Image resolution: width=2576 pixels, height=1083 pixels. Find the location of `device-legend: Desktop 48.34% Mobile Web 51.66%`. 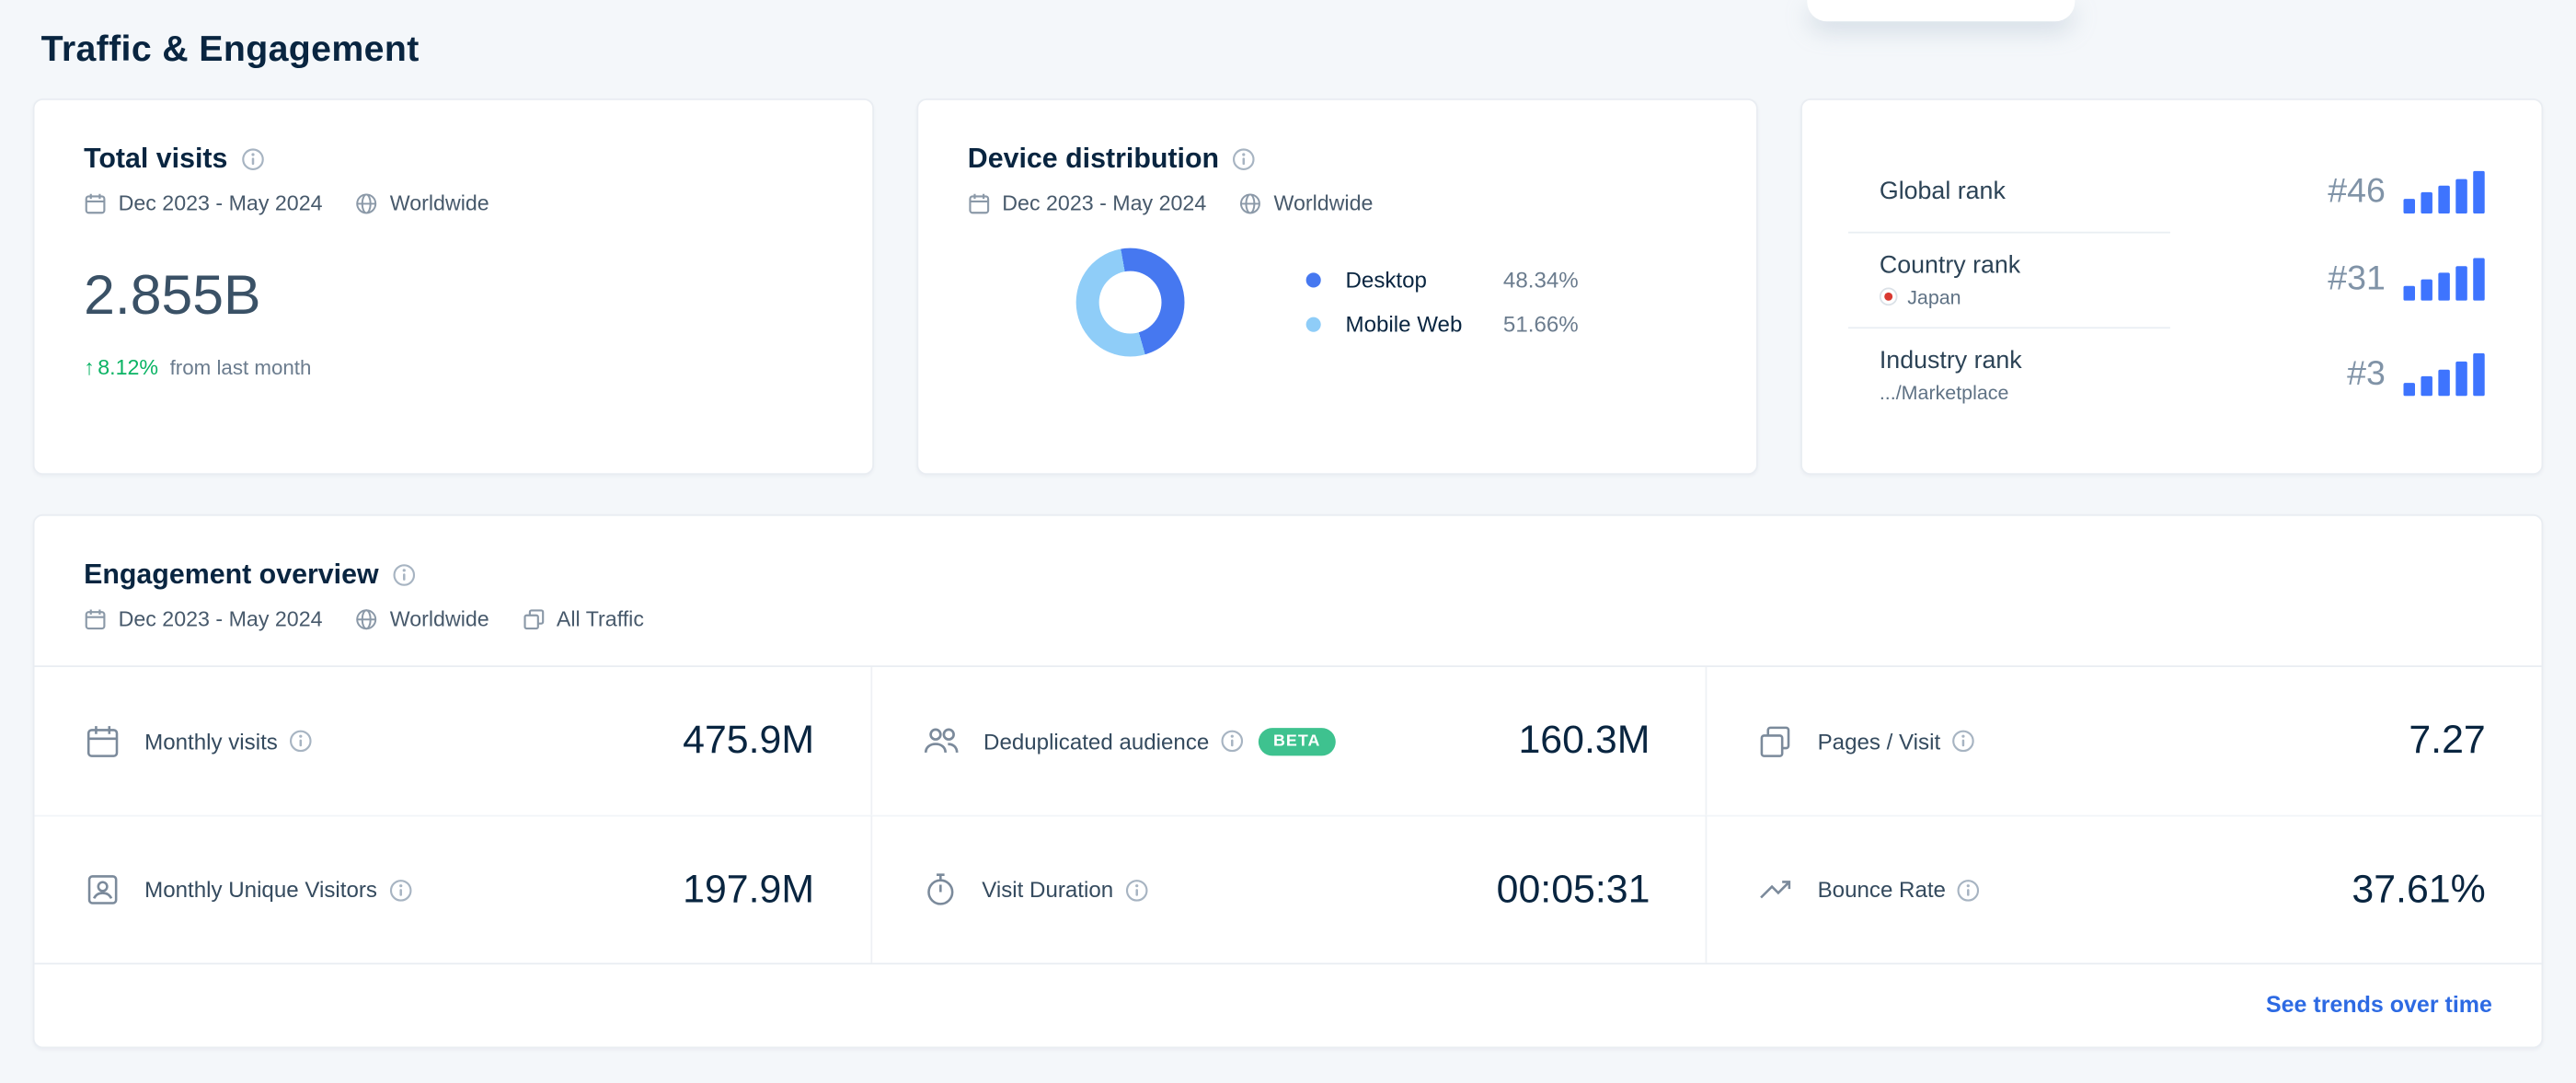

device-legend: Desktop 48.34% Mobile Web 51.66% is located at coordinates (1442, 302).